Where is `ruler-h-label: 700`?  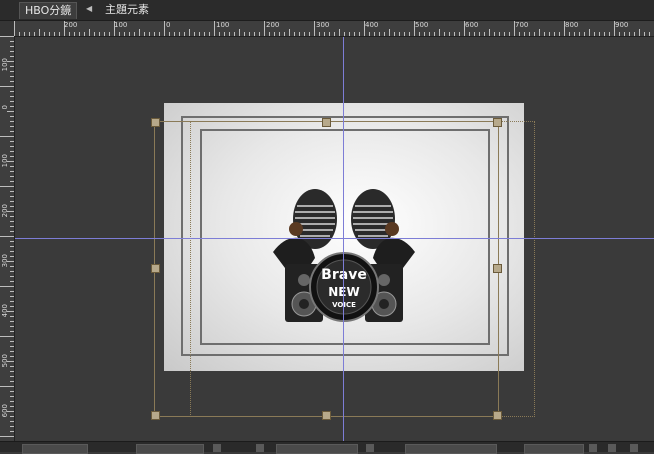
ruler-h-label: 700 is located at coordinates (522, 25).